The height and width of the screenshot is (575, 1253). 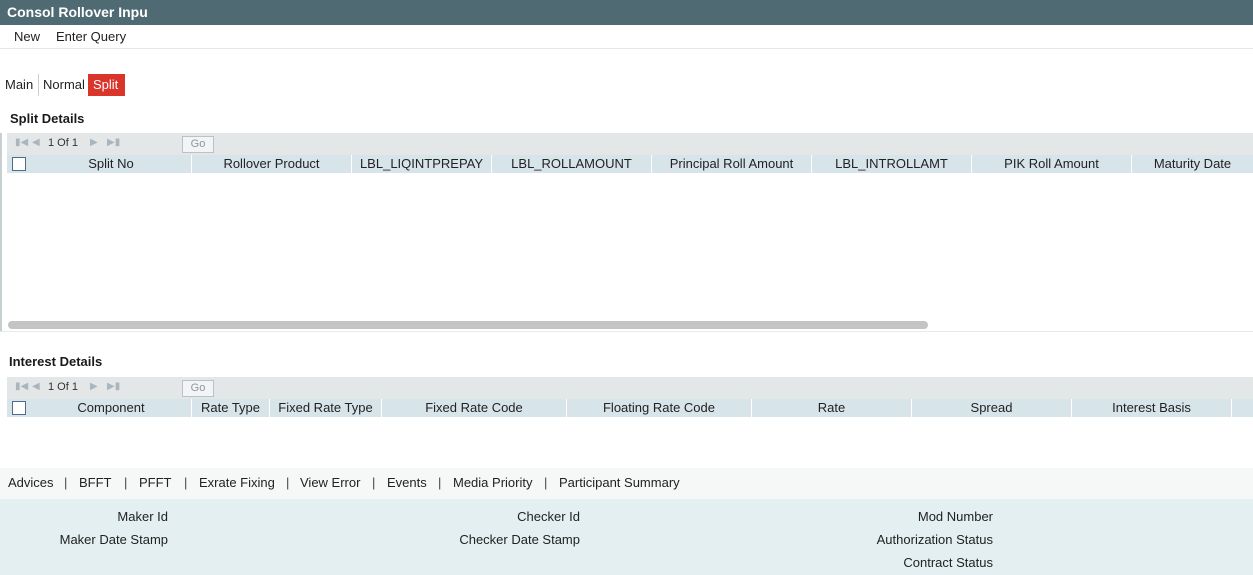 I want to click on menu-bar: New Enter Query, so click(x=626, y=37).